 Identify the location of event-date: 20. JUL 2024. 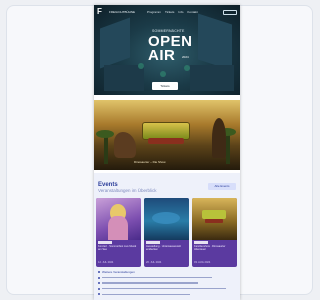
(154, 262).